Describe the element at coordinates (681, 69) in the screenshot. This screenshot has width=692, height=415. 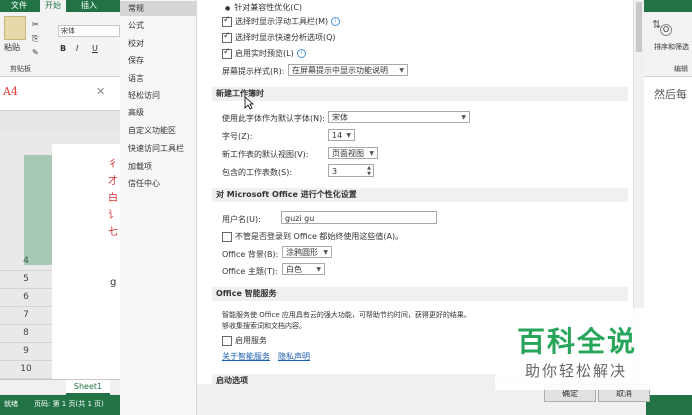
I see `edit-group-label: 编辑` at that location.